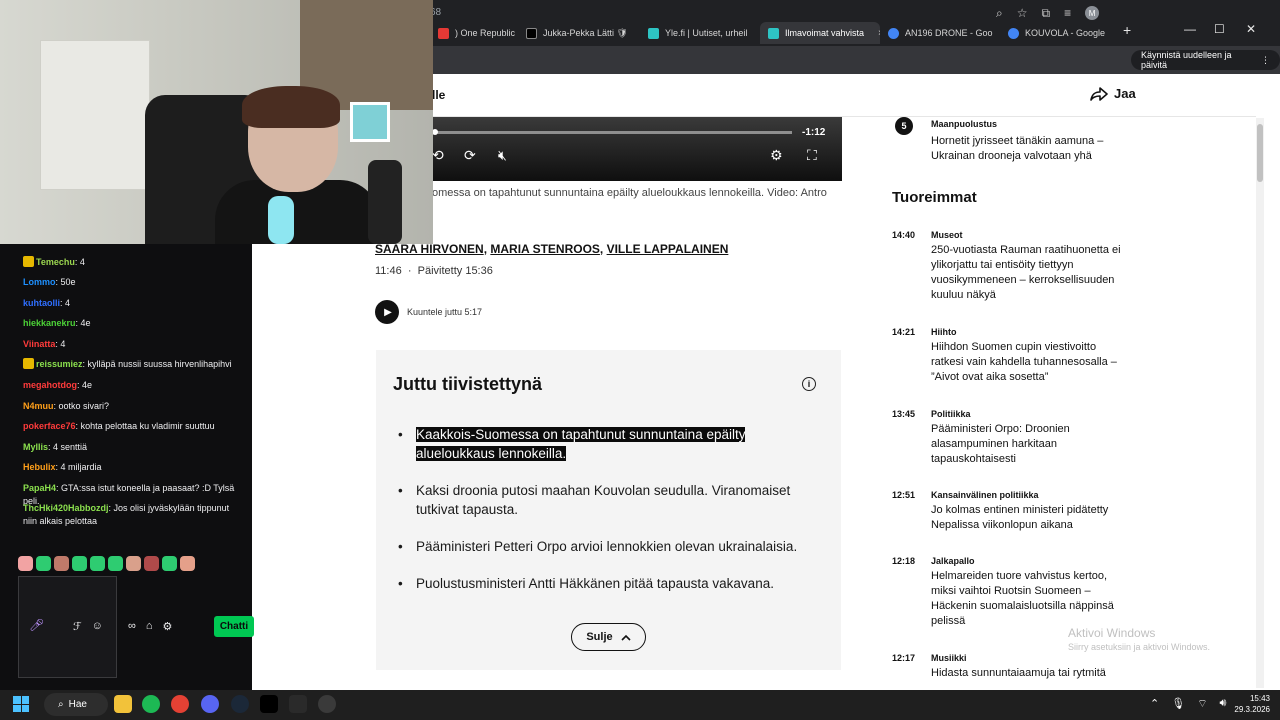 Image resolution: width=1280 pixels, height=720 pixels. Describe the element at coordinates (84, 406) in the screenshot. I see `chat-text: ootko sivari?` at that location.